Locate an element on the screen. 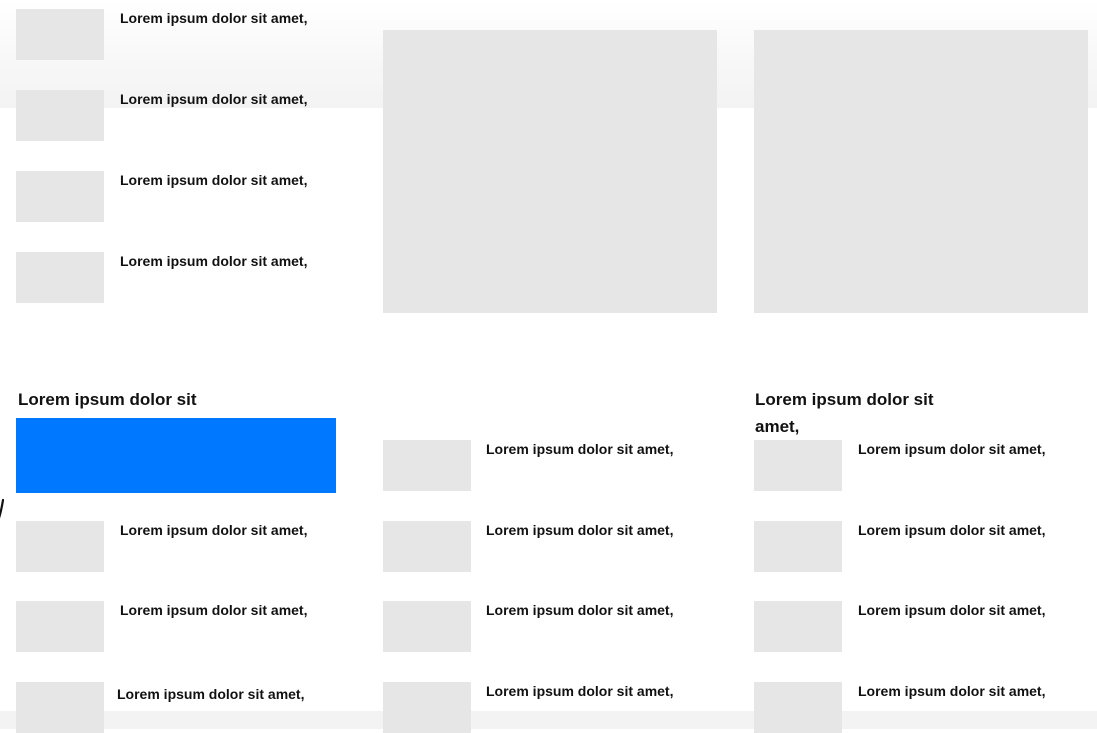  banner is located at coordinates (176, 455).